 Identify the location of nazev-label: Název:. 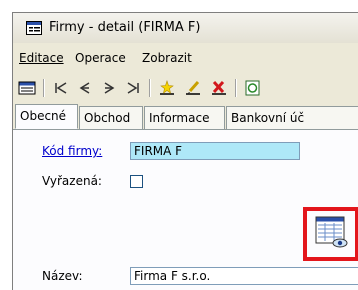
(62, 276).